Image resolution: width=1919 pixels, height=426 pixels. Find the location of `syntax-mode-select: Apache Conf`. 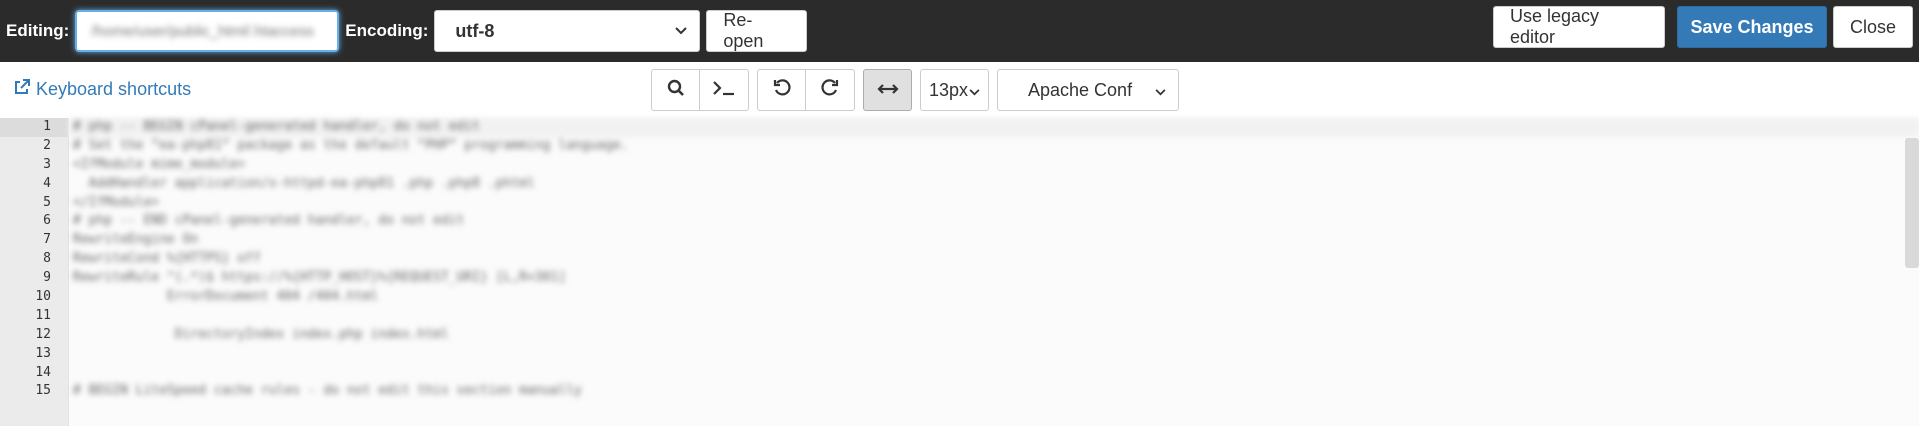

syntax-mode-select: Apache Conf is located at coordinates (1088, 90).